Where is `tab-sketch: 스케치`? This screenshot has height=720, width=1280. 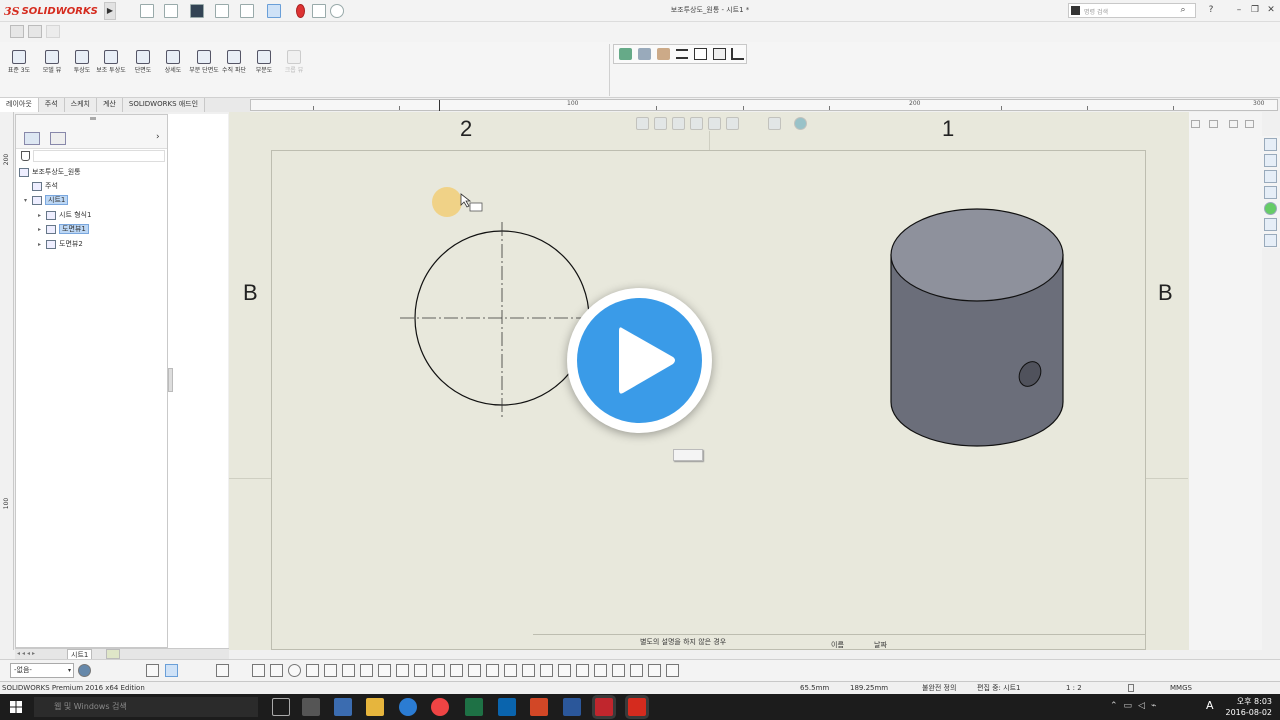
tab-sketch: 스케치 is located at coordinates (80, 105).